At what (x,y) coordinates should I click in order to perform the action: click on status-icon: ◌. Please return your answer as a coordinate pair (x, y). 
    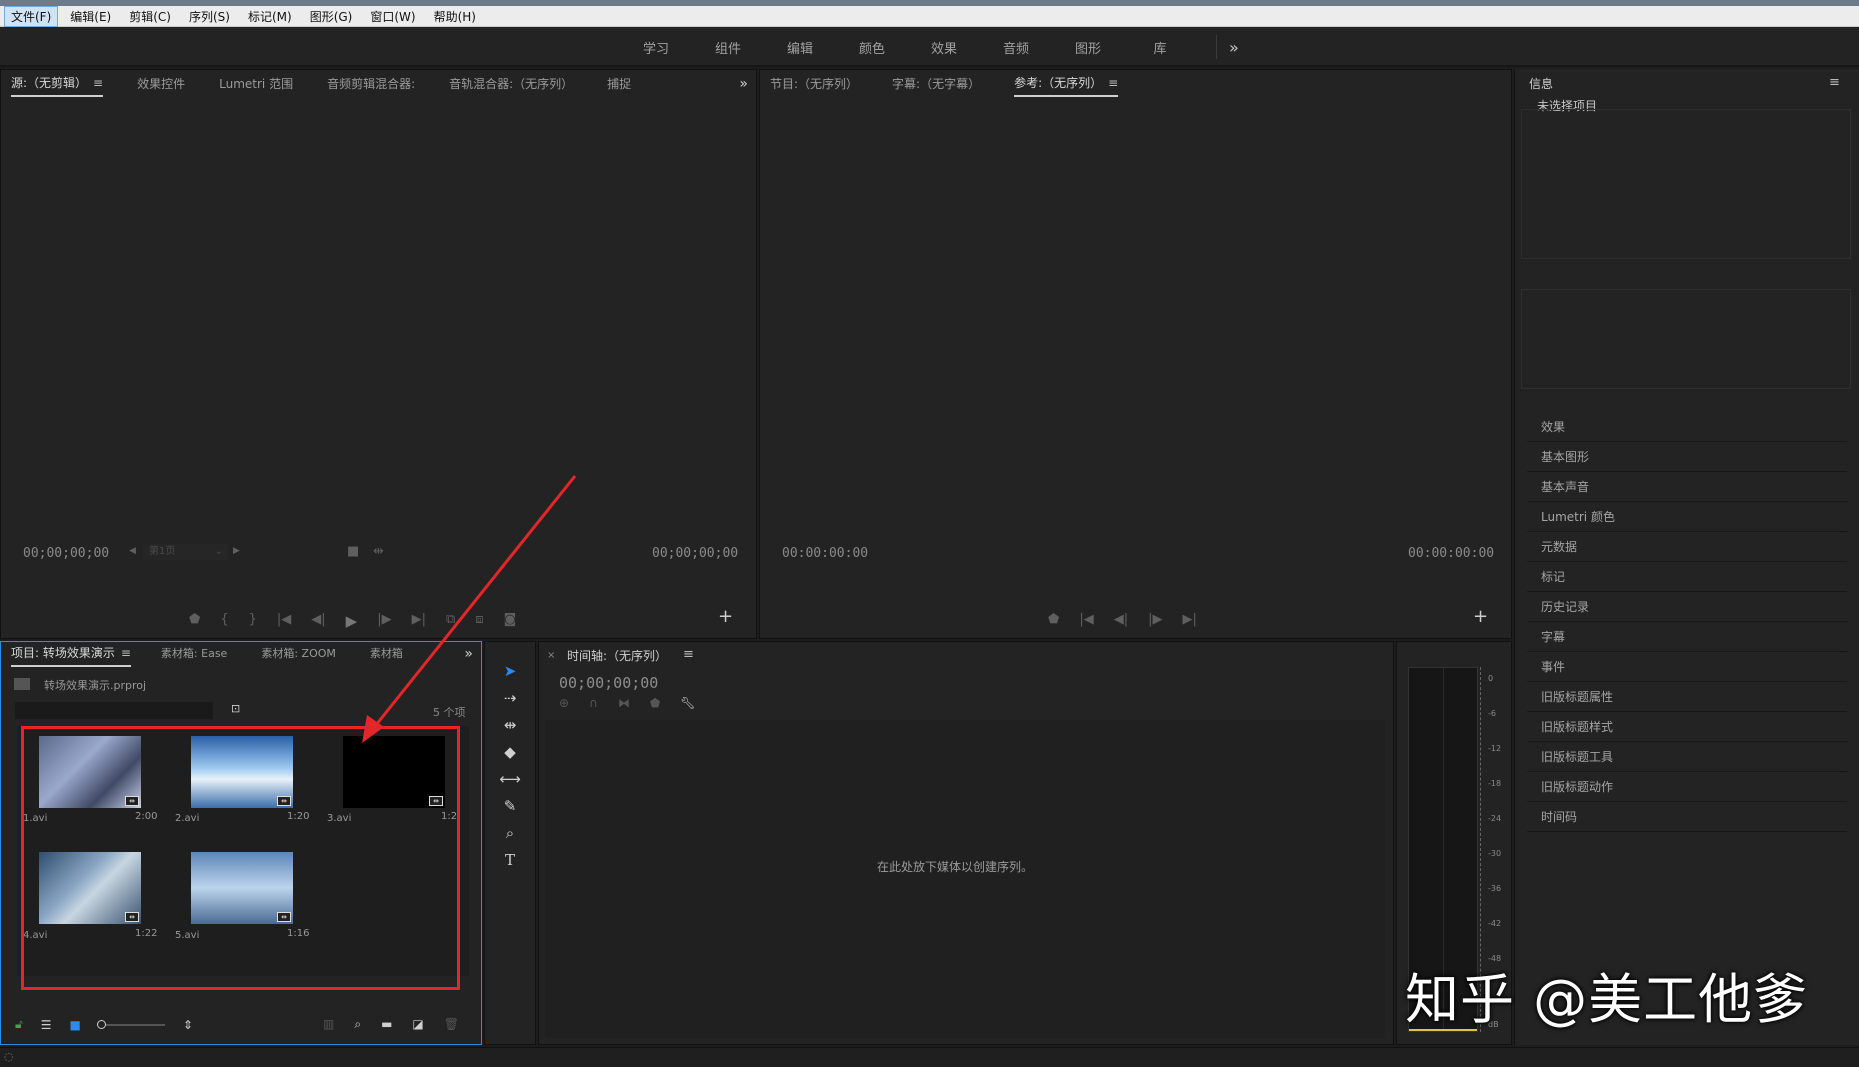
    Looking at the image, I should click on (9, 1056).